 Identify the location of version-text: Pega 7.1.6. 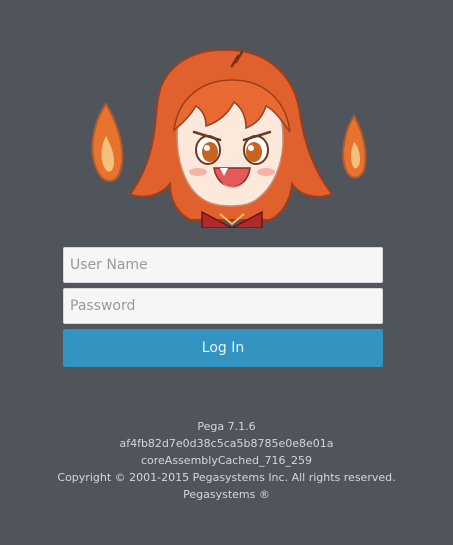
(226, 426).